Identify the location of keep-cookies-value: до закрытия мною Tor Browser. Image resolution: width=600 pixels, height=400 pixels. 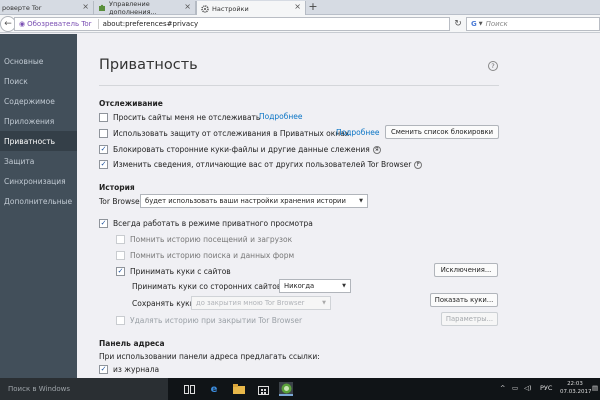
(250, 303).